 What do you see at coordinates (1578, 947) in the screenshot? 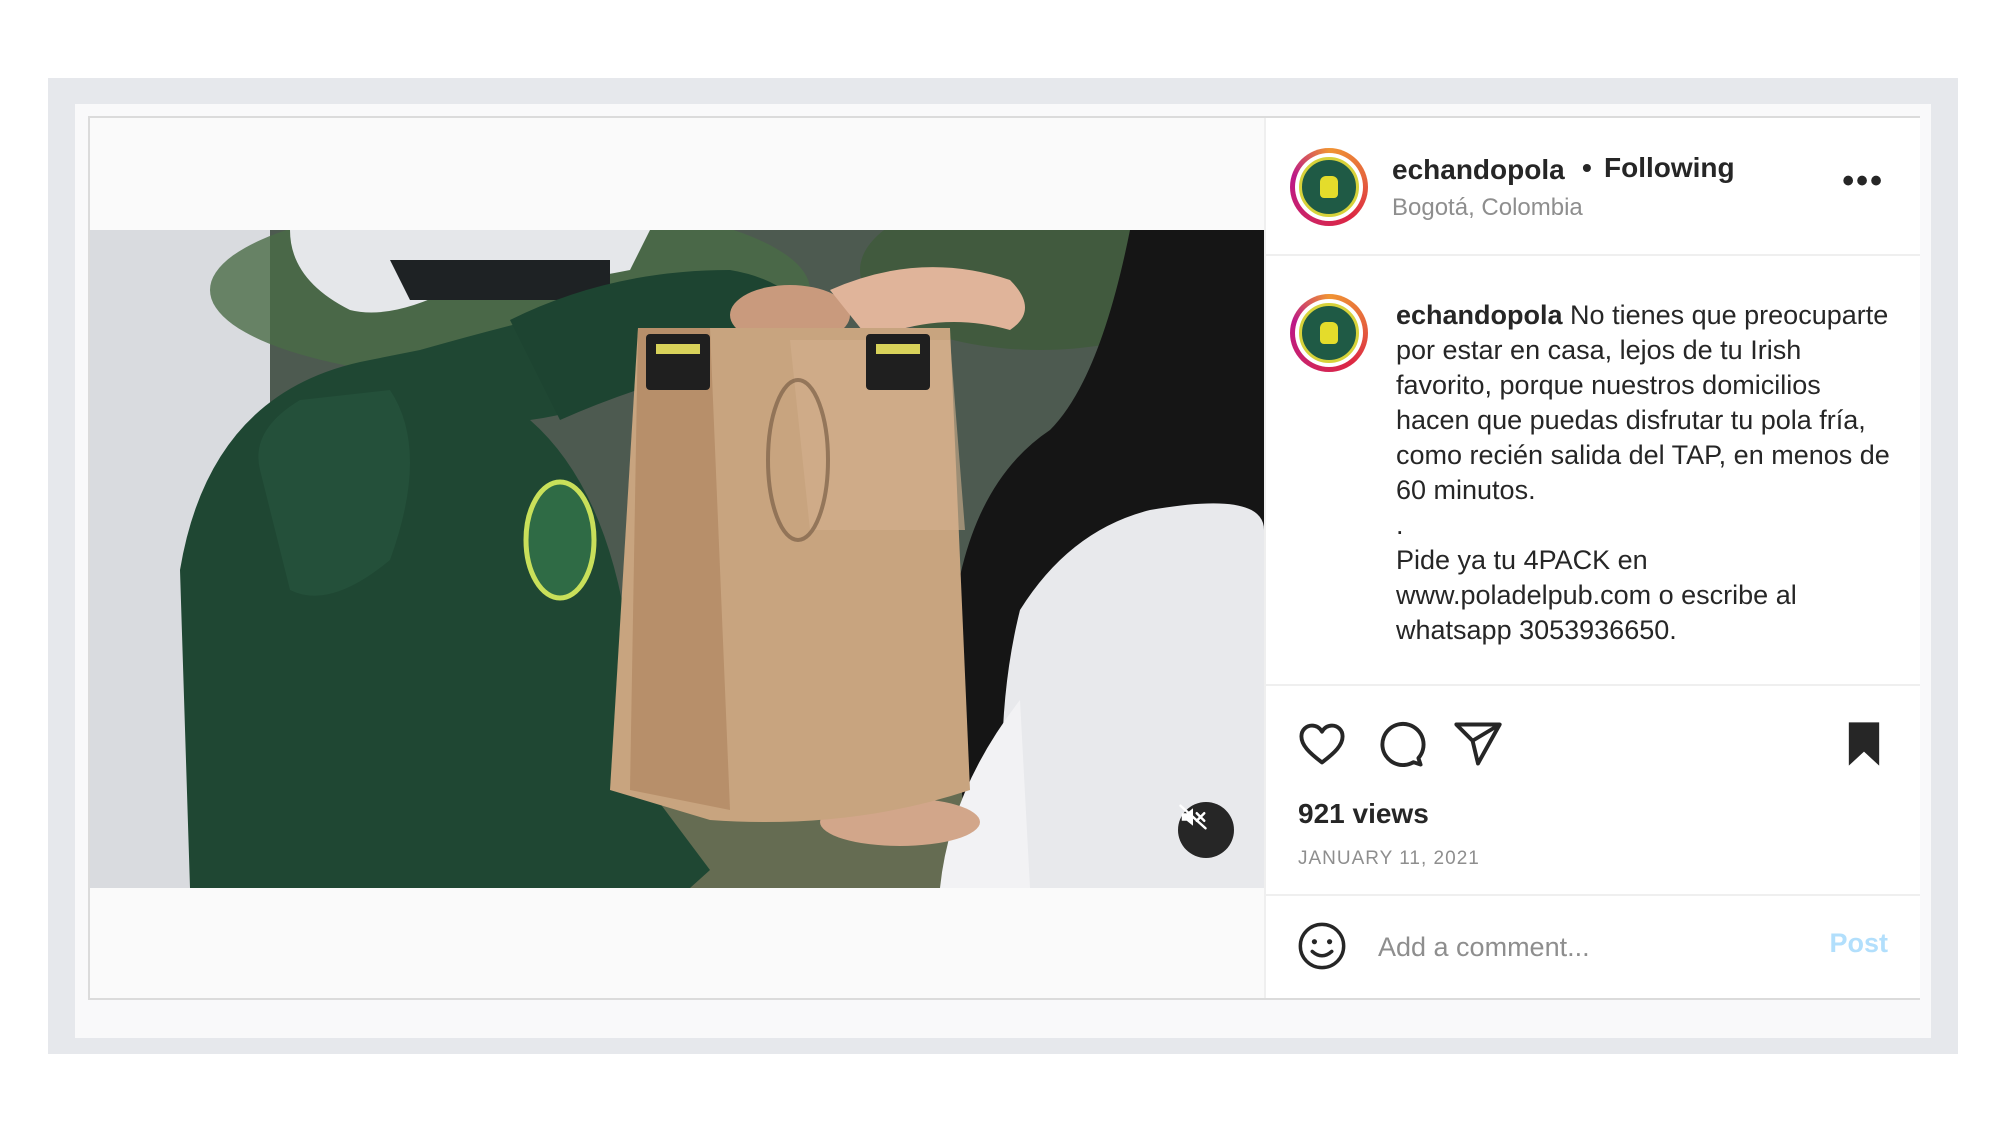
I see `comment-input` at bounding box center [1578, 947].